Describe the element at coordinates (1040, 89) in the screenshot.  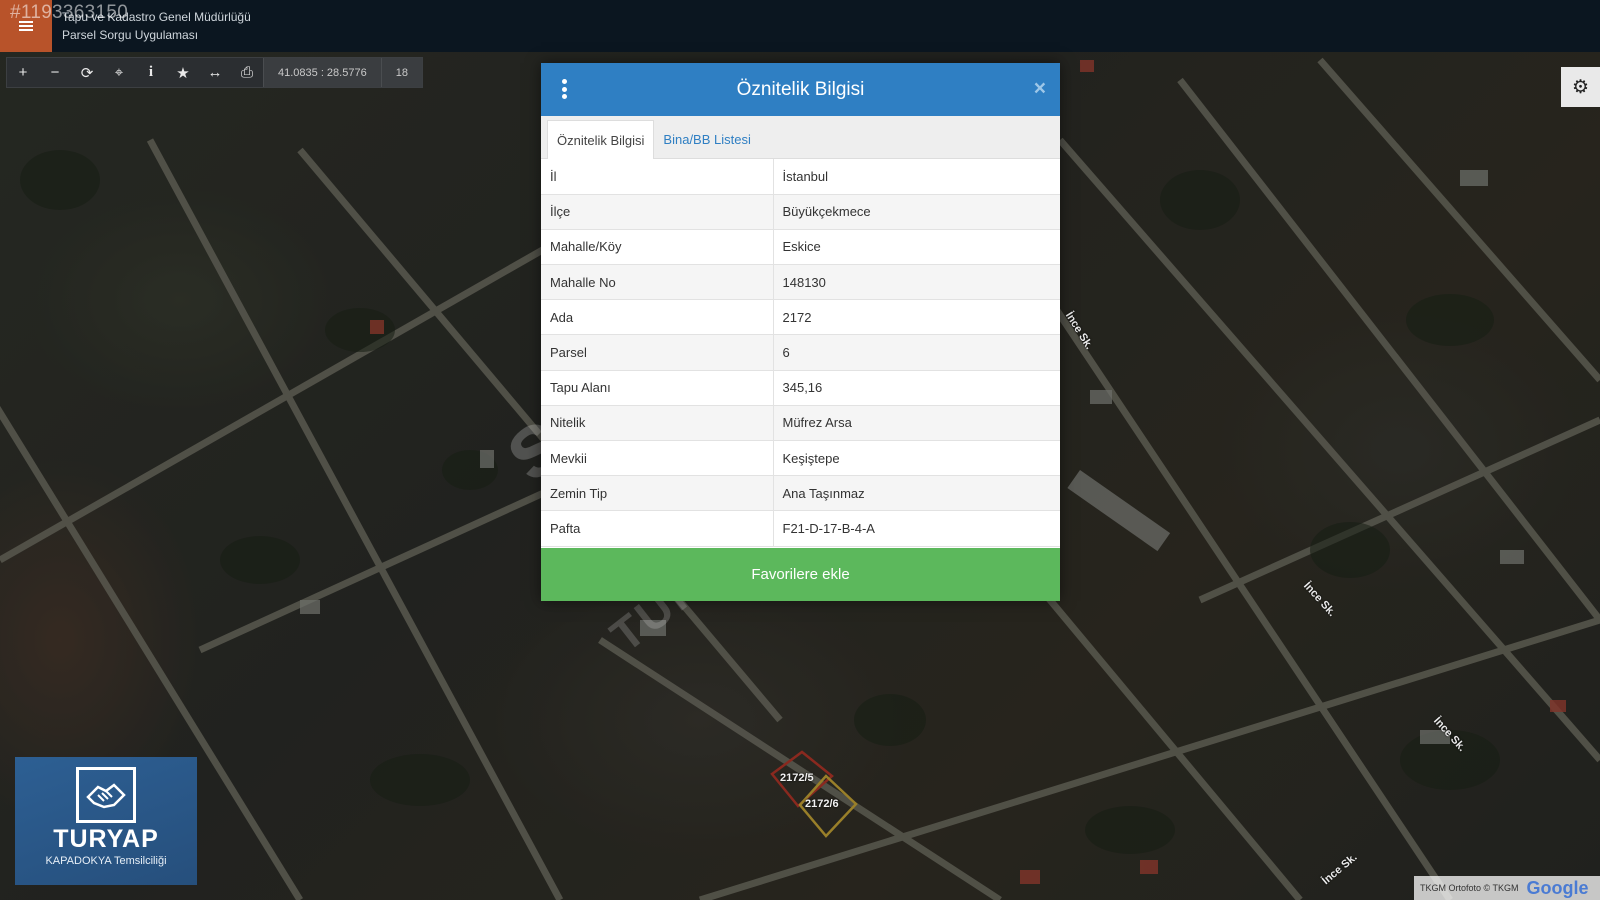
I see `close-icon: ×` at that location.